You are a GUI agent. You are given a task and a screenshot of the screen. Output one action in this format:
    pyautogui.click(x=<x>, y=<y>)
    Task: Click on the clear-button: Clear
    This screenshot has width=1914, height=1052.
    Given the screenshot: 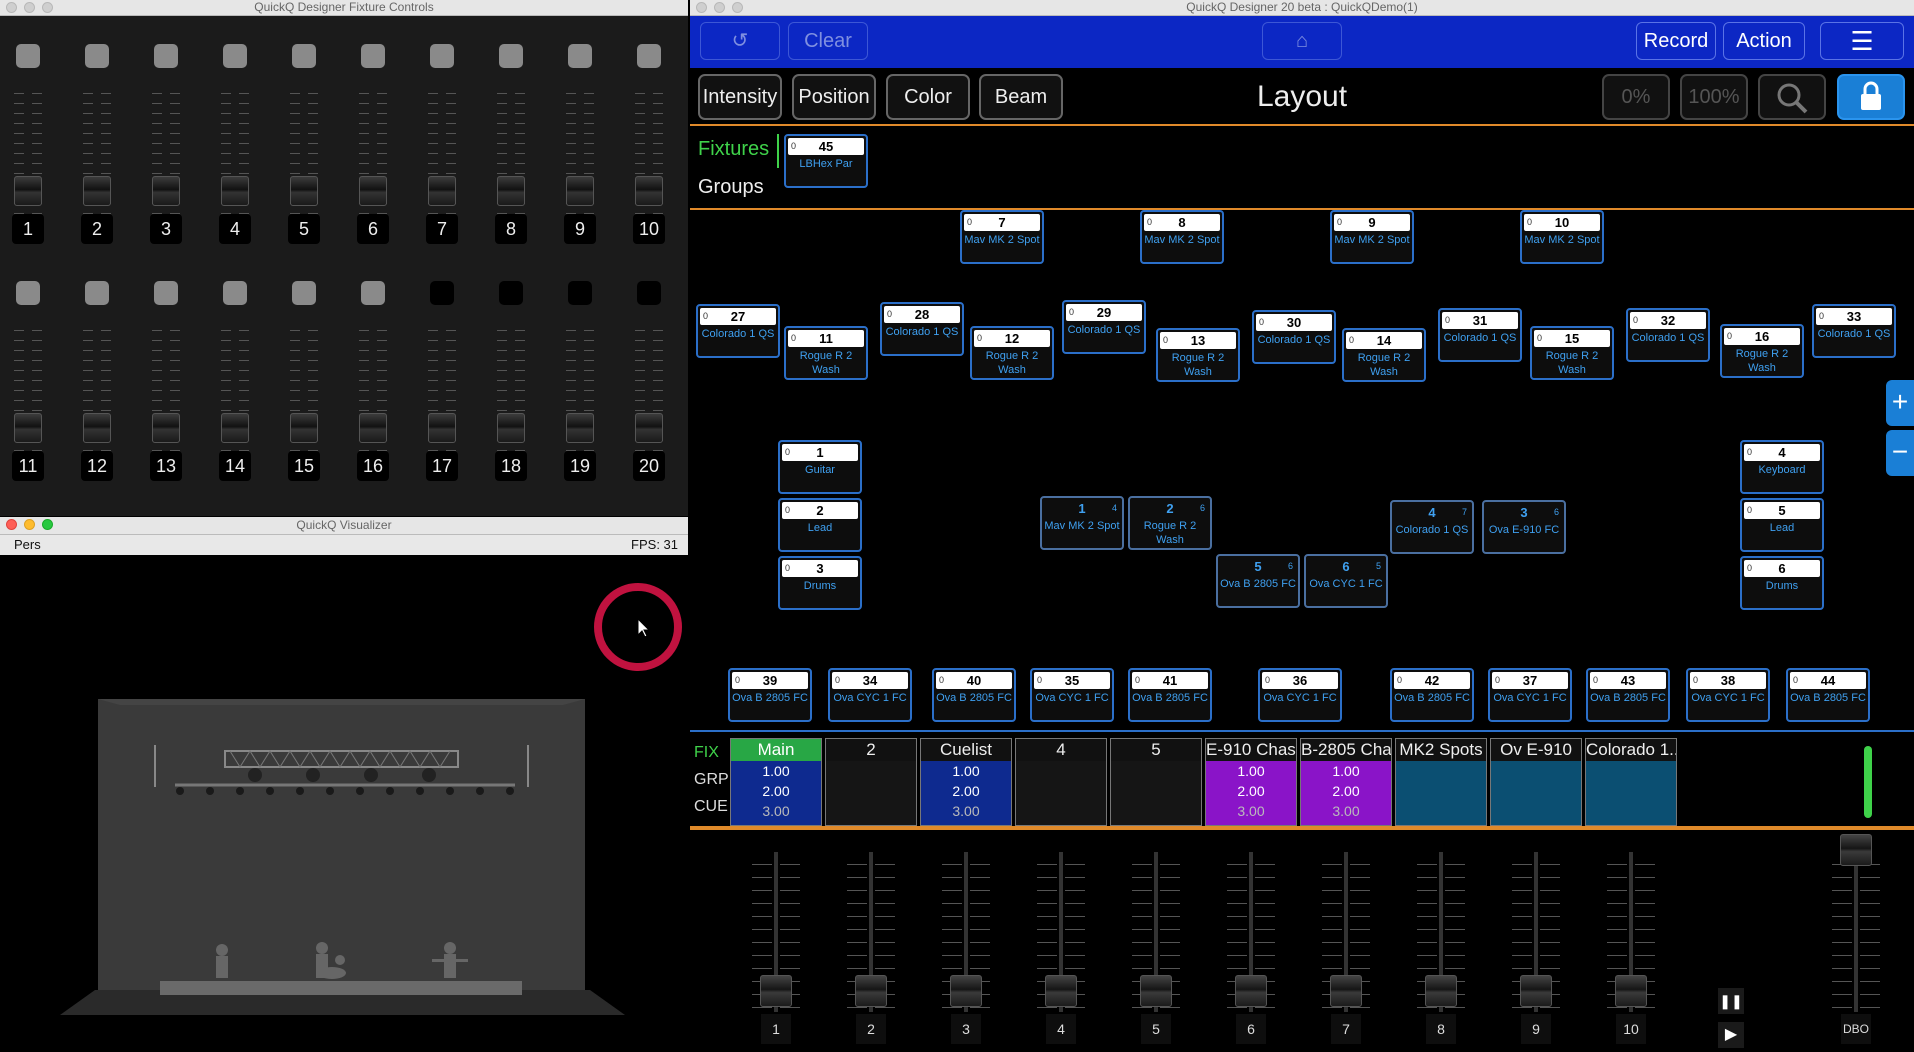 What is the action you would take?
    pyautogui.click(x=828, y=41)
    